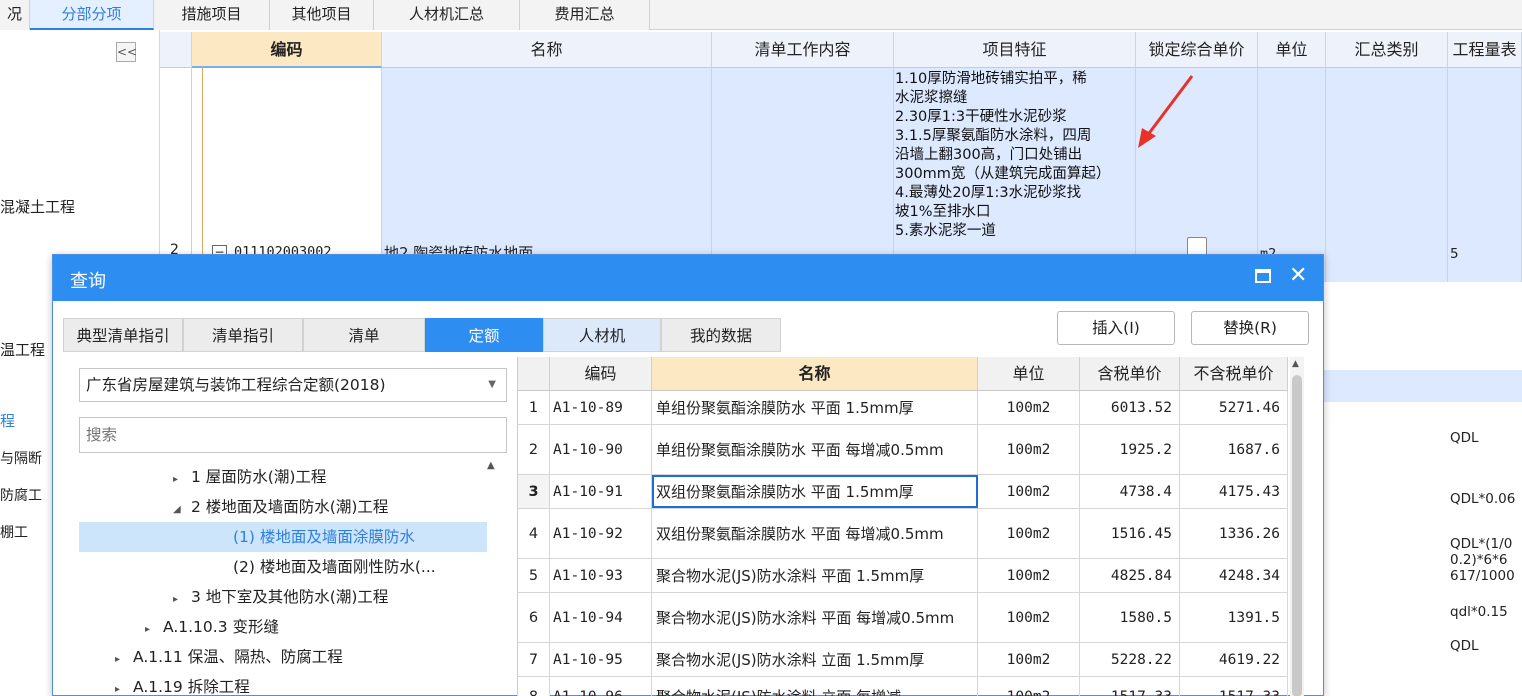  Describe the element at coordinates (202, 175) in the screenshot. I see `tree-guide-line` at that location.